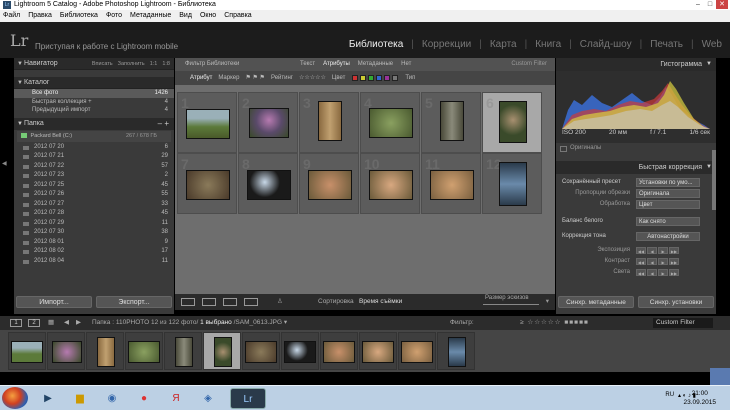 Image resolution: width=730 pixels, height=410 pixels. Describe the element at coordinates (529, 64) in the screenshot. I see `custom-filter-dropdown: Custom Filter` at that location.